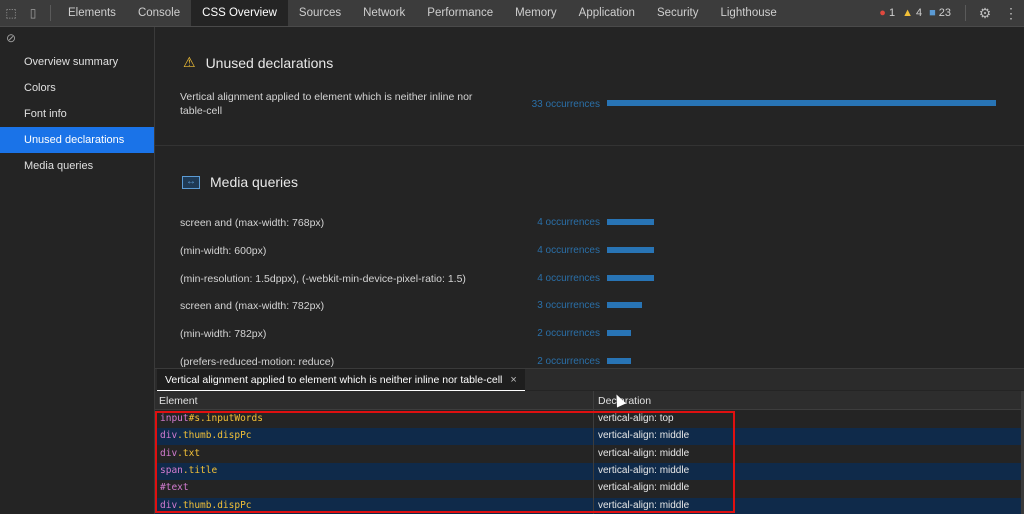  What do you see at coordinates (320, 13) in the screenshot?
I see `tab-sources: Sources` at bounding box center [320, 13].